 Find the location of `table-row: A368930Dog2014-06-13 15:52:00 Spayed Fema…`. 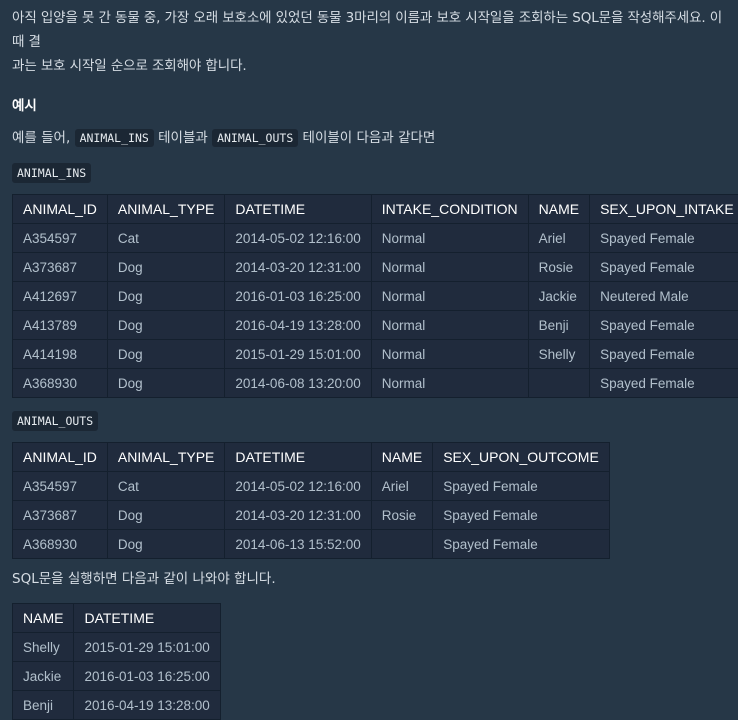

table-row: A368930Dog2014-06-13 15:52:00 Spayed Fema… is located at coordinates (311, 544).